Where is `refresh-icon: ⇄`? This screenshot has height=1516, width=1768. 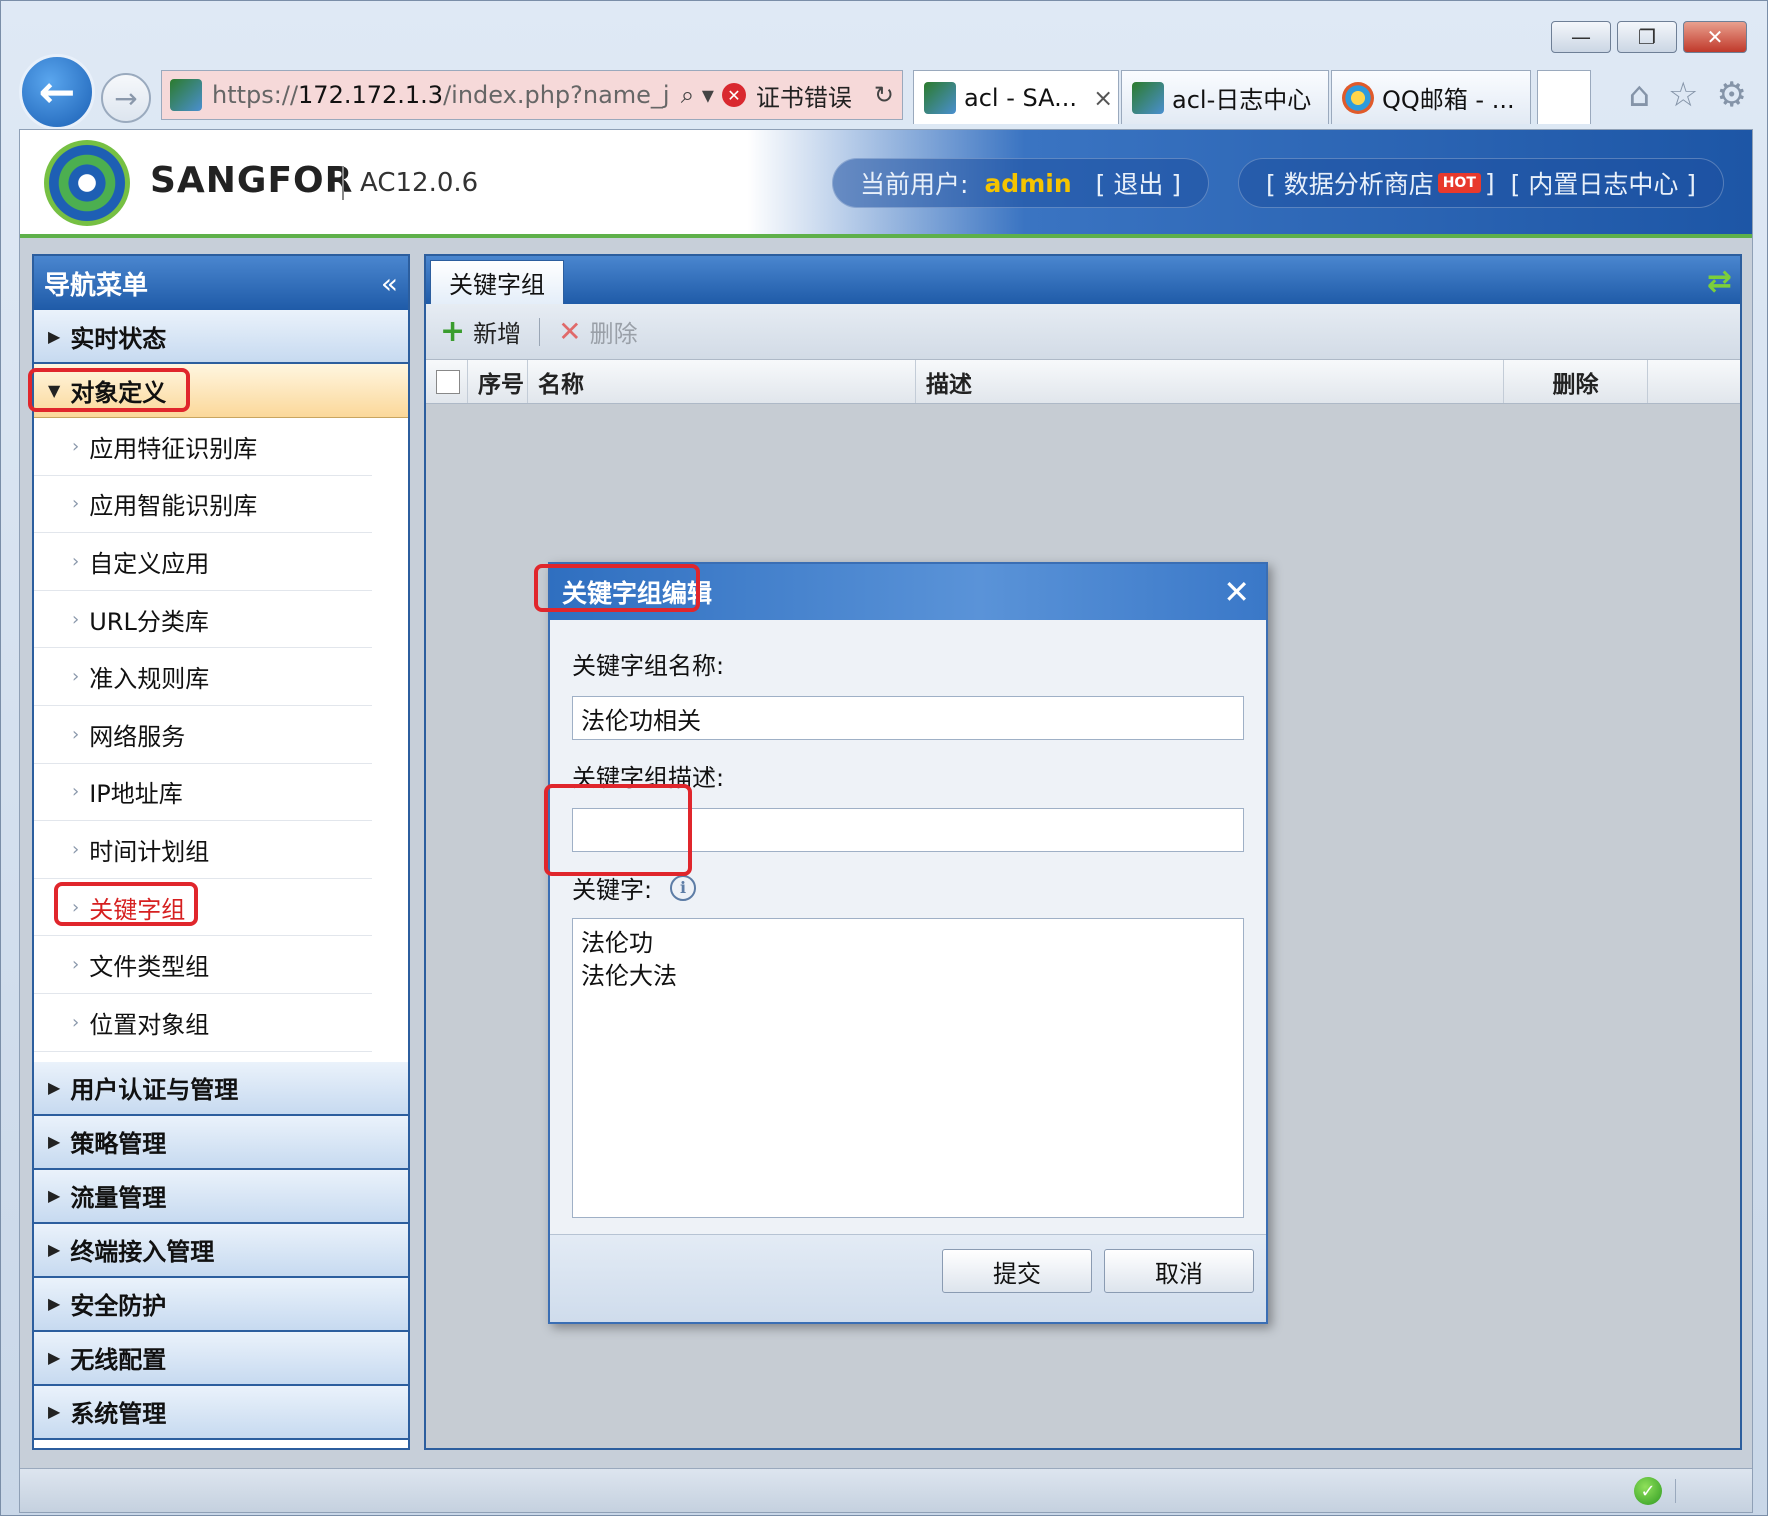 refresh-icon: ⇄ is located at coordinates (1719, 281).